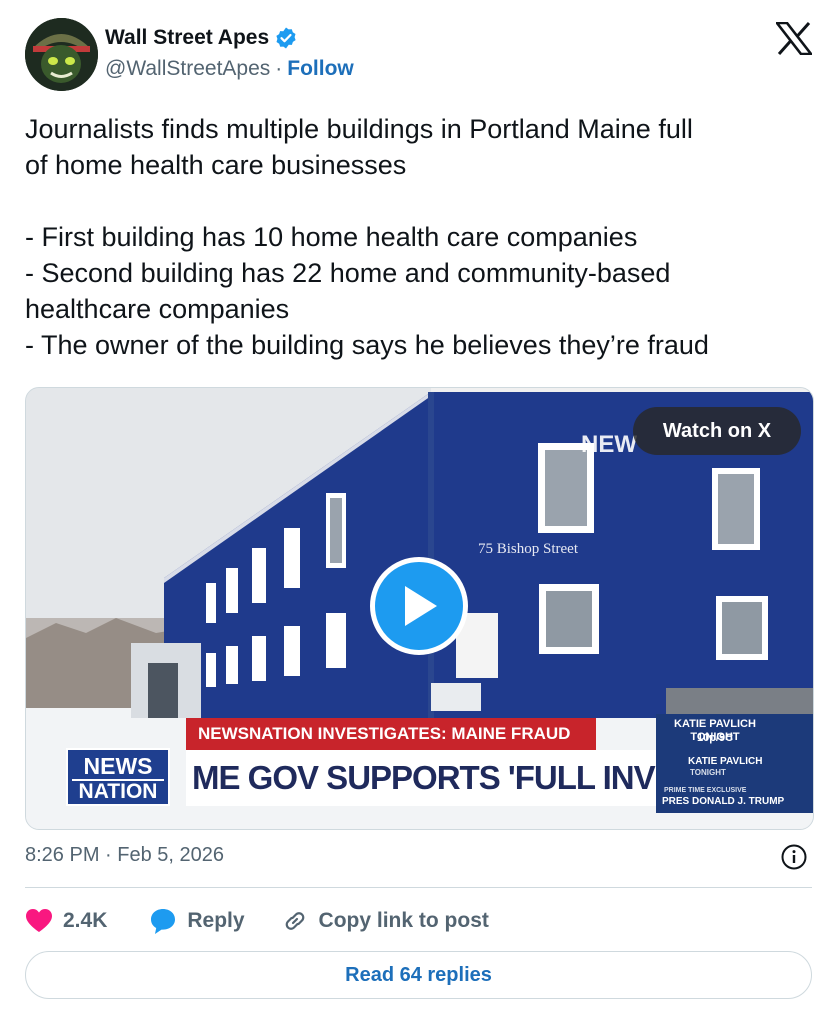  What do you see at coordinates (187, 38) in the screenshot?
I see `author-display-name: Wall Street Apes` at bounding box center [187, 38].